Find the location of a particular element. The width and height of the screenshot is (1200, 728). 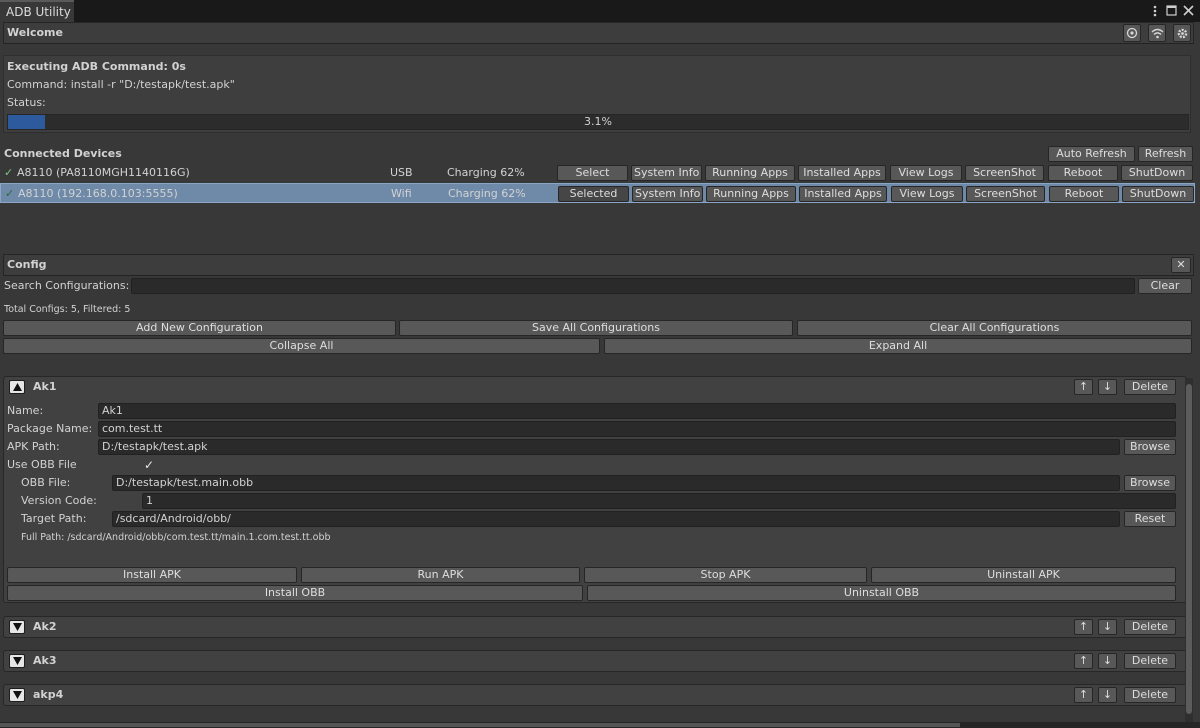

save-all-button: Save All Configurations is located at coordinates (596, 328).